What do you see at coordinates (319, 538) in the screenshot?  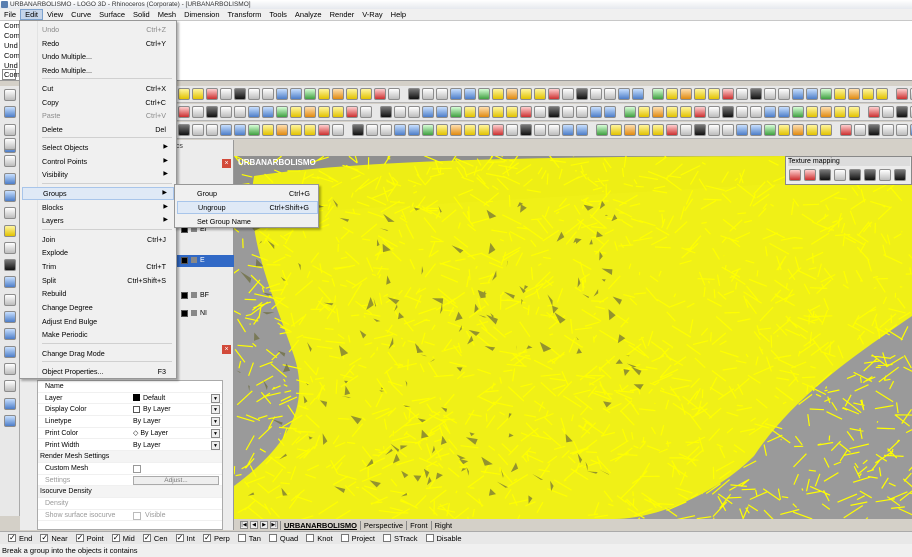 I see `osnap-knot: Knot` at bounding box center [319, 538].